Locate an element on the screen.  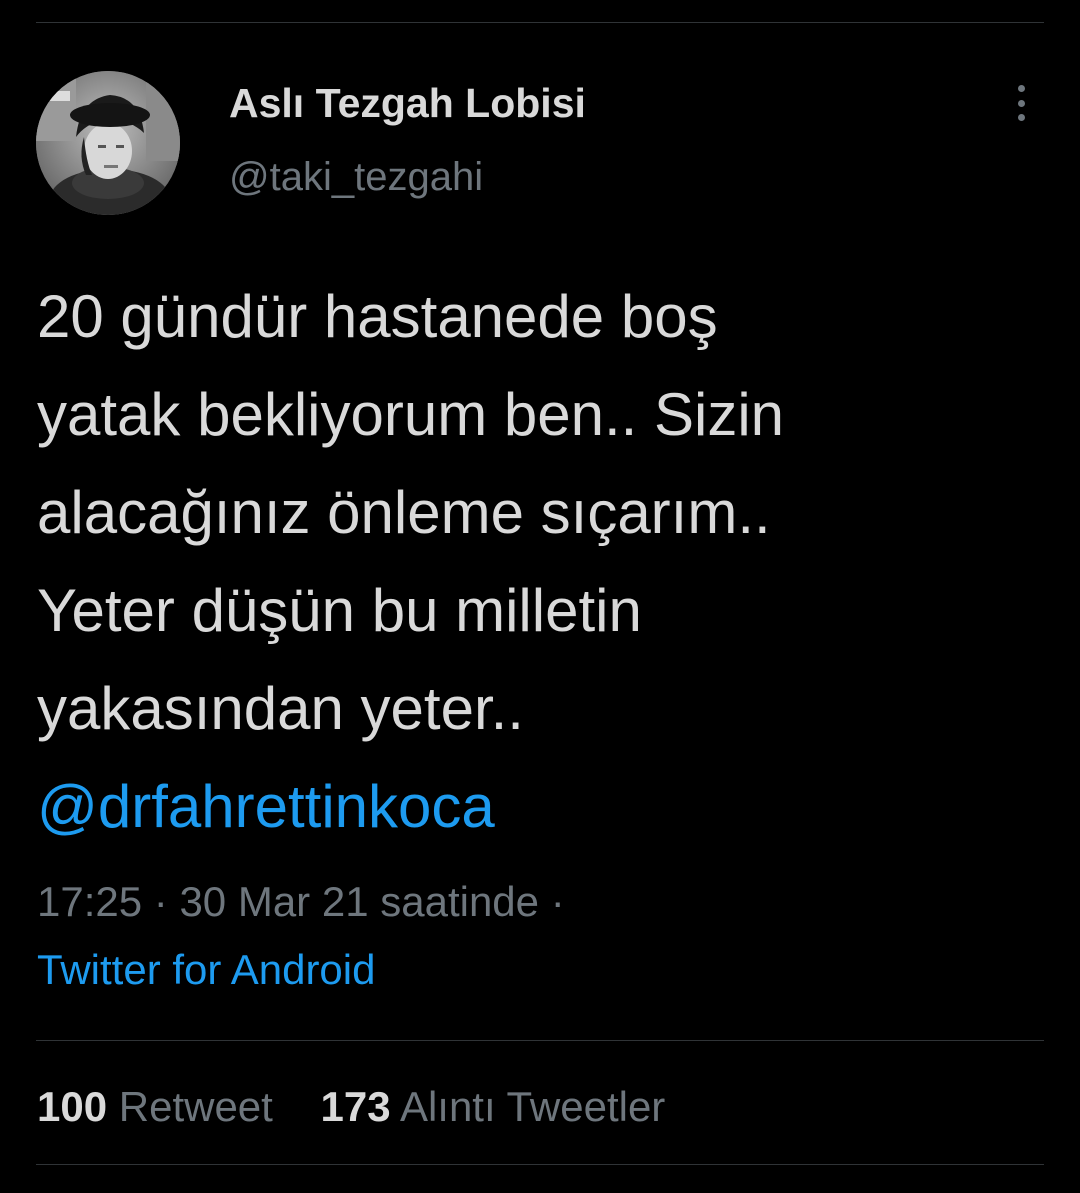
mention-link: @drfahrettinkoca is located at coordinates (266, 806).